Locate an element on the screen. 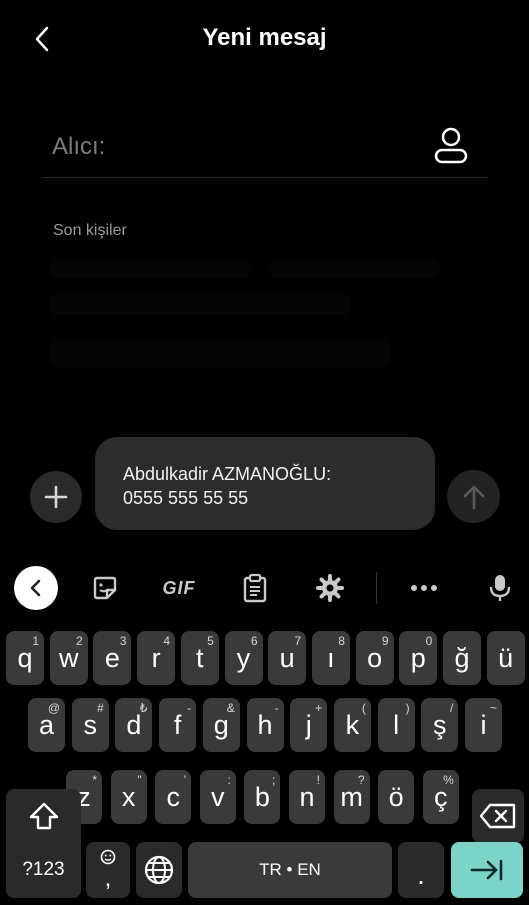  globe-icon is located at coordinates (159, 870).